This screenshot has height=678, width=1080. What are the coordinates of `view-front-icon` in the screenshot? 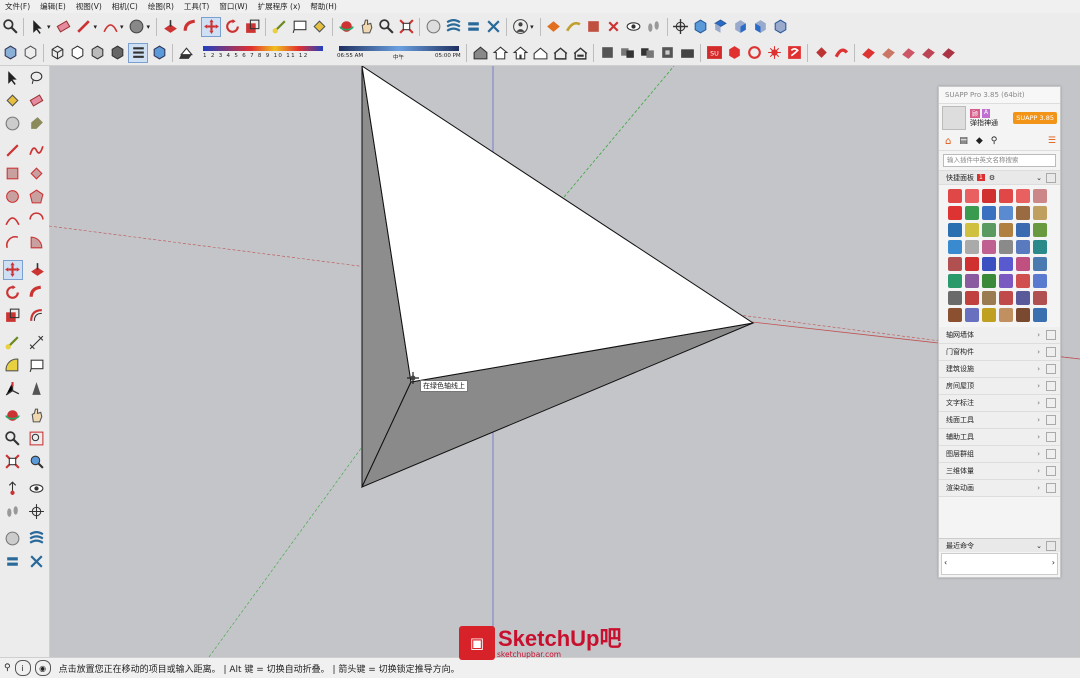 It's located at (741, 27).